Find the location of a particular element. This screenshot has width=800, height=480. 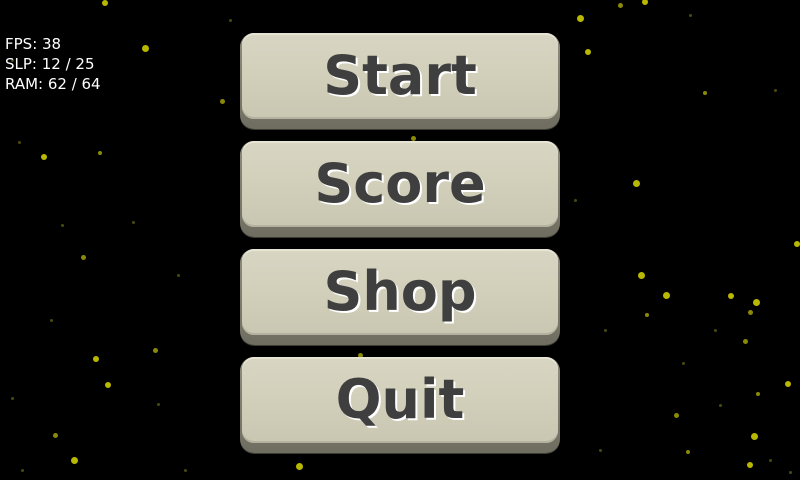

start-button: Start is located at coordinates (400, 81).